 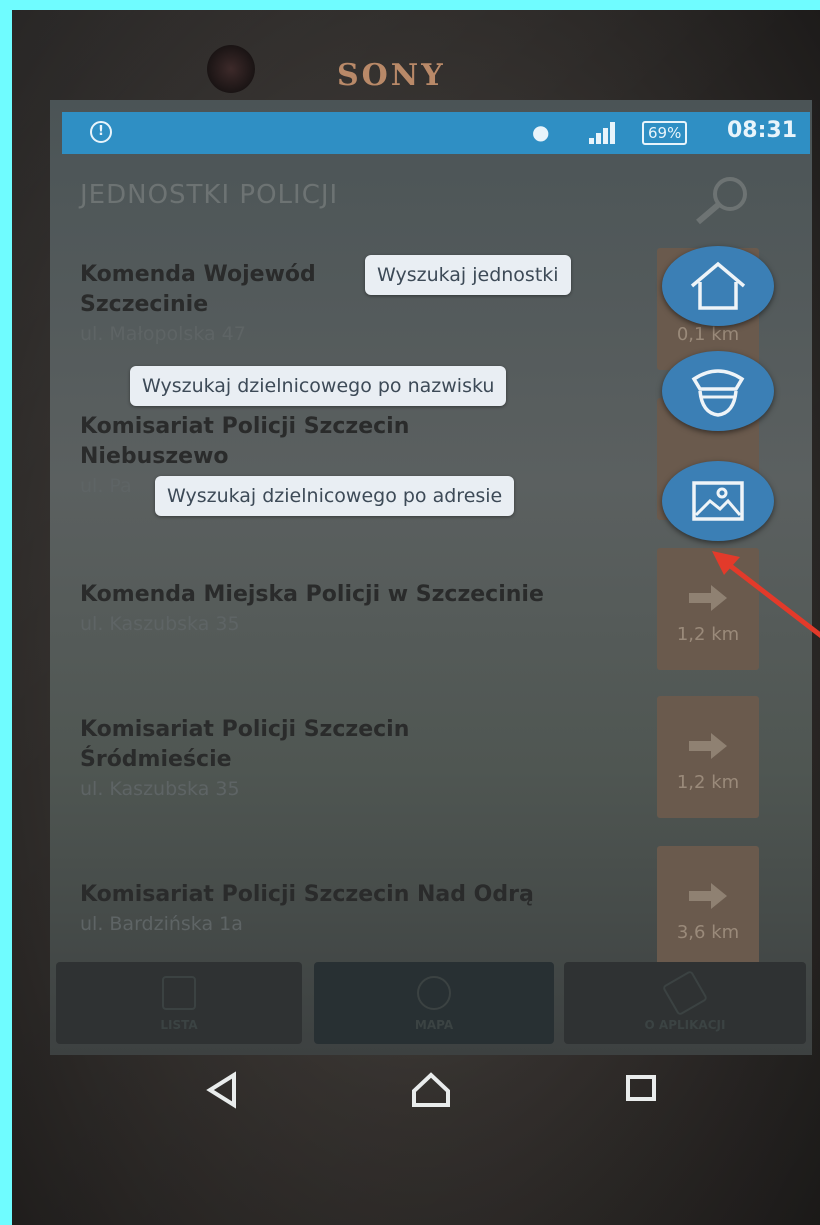 What do you see at coordinates (179, 993) in the screenshot?
I see `list-icon` at bounding box center [179, 993].